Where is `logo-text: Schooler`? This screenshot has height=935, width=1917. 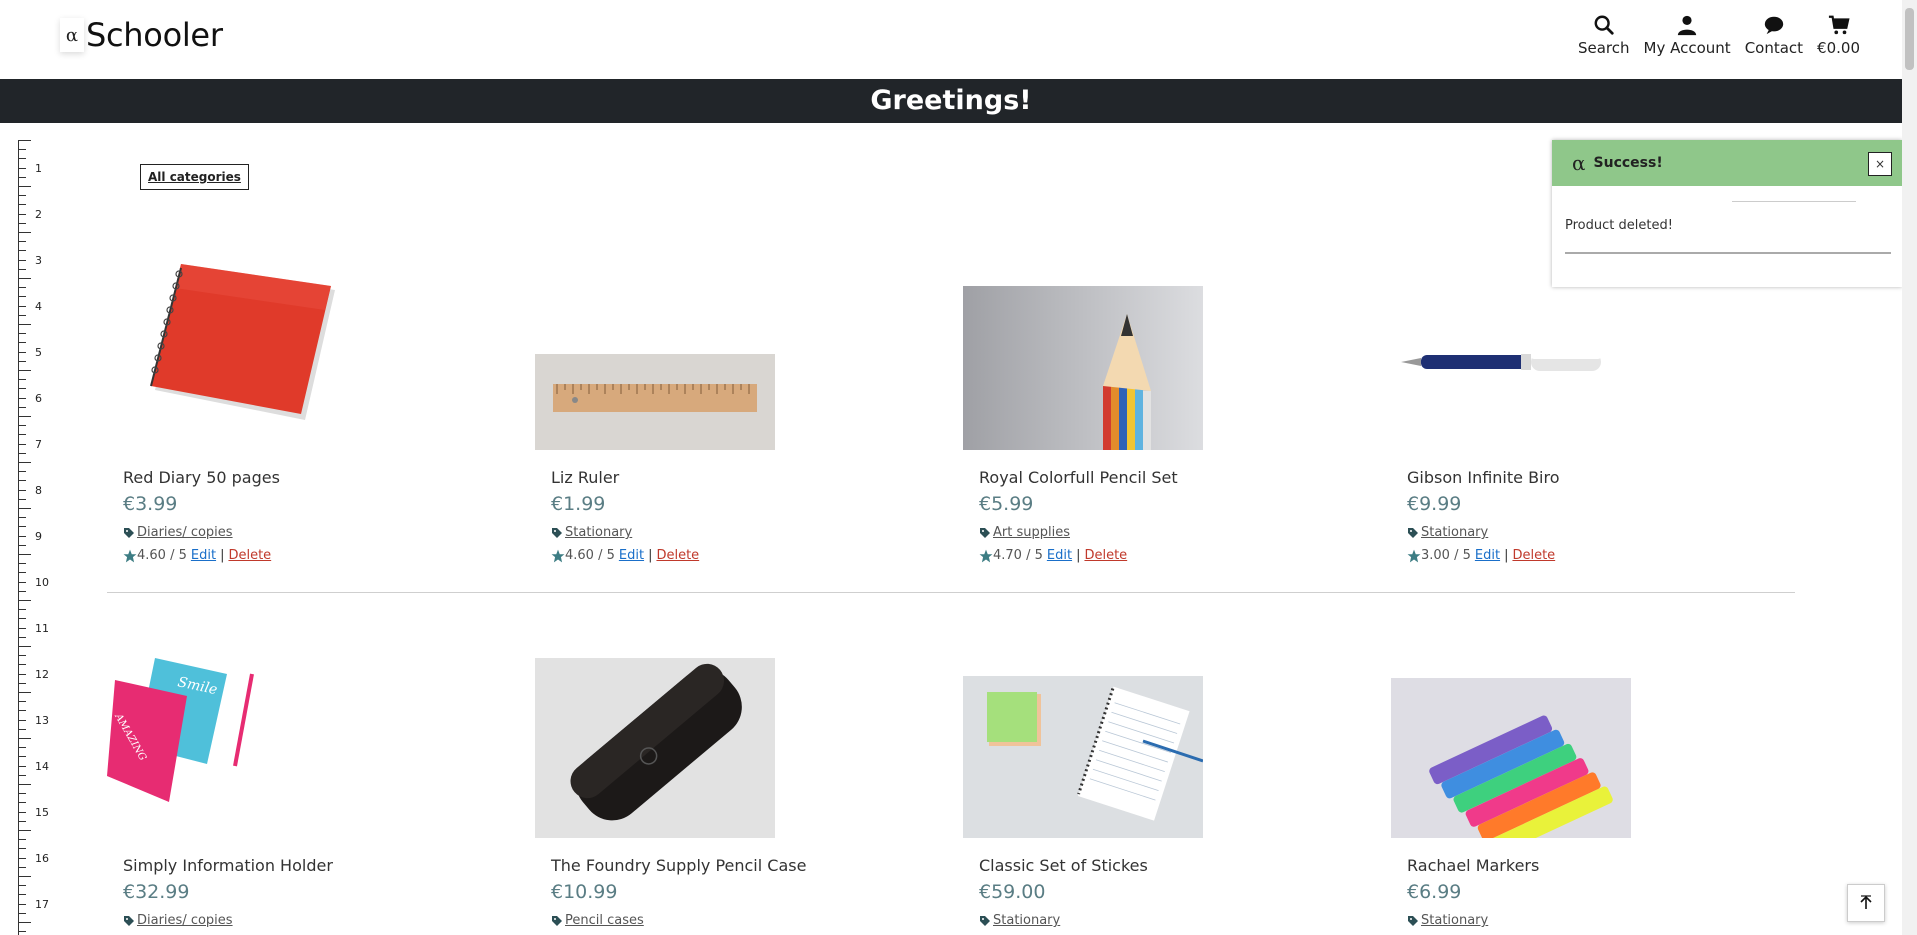 logo-text: Schooler is located at coordinates (154, 35).